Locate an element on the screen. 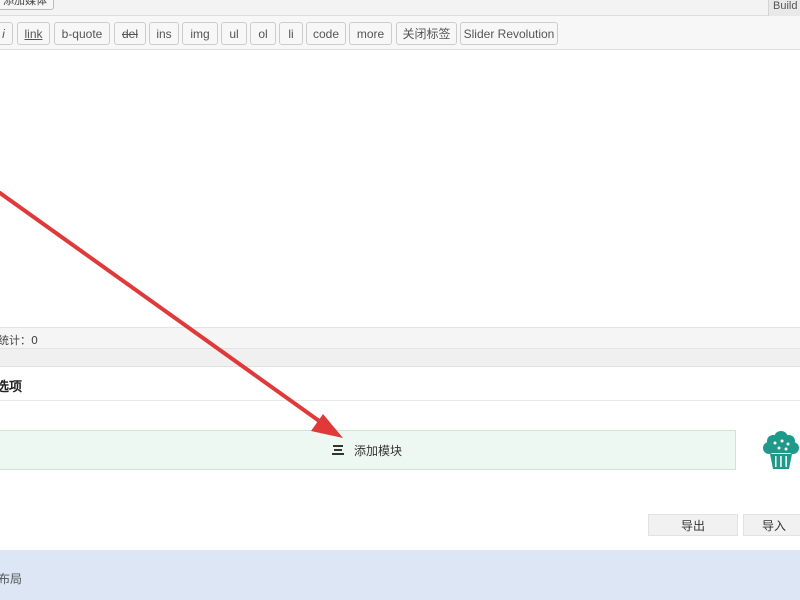 This screenshot has width=800, height=600. add-module-label: 添加模块 is located at coordinates (377, 450).